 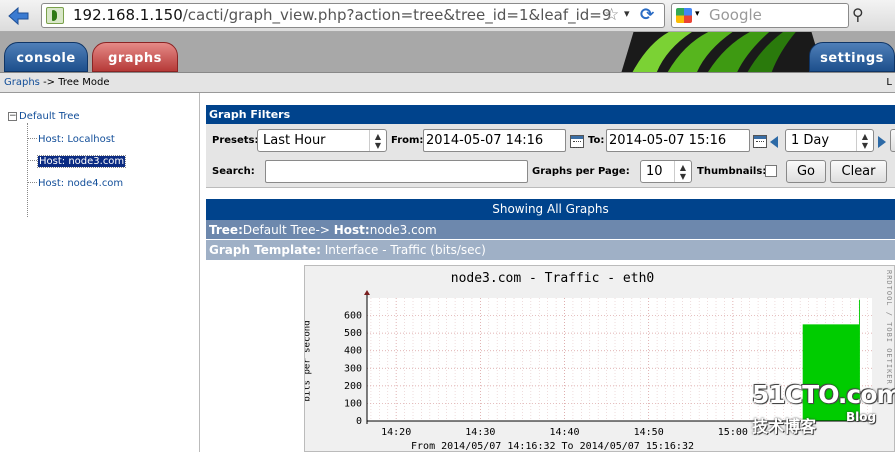 I want to click on thumbnails-label: Thumbnails:, so click(x=732, y=171).